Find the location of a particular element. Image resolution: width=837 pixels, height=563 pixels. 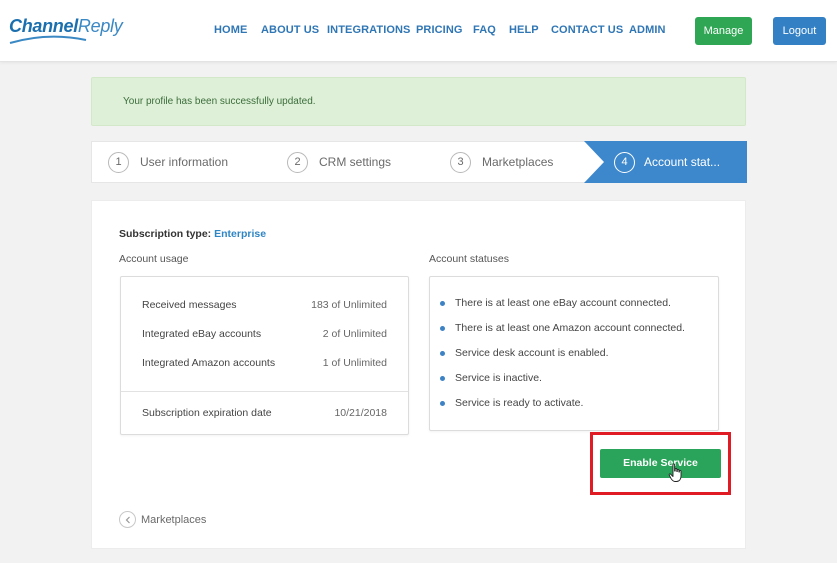

step-number: 1 is located at coordinates (118, 162).